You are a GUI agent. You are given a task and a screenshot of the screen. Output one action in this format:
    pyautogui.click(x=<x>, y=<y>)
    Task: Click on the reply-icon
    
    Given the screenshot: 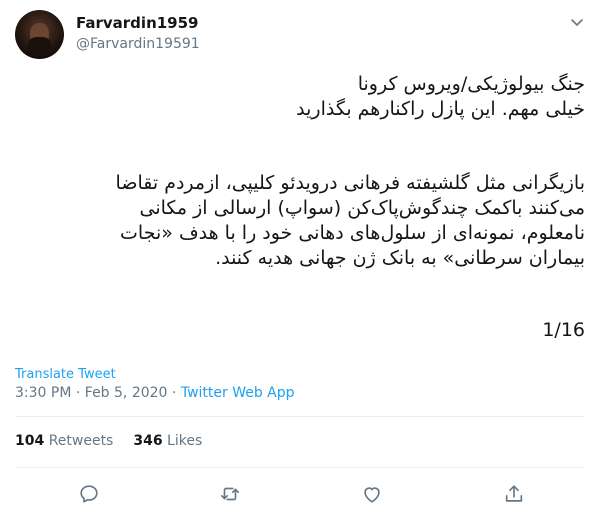 What is the action you would take?
    pyautogui.click(x=89, y=494)
    